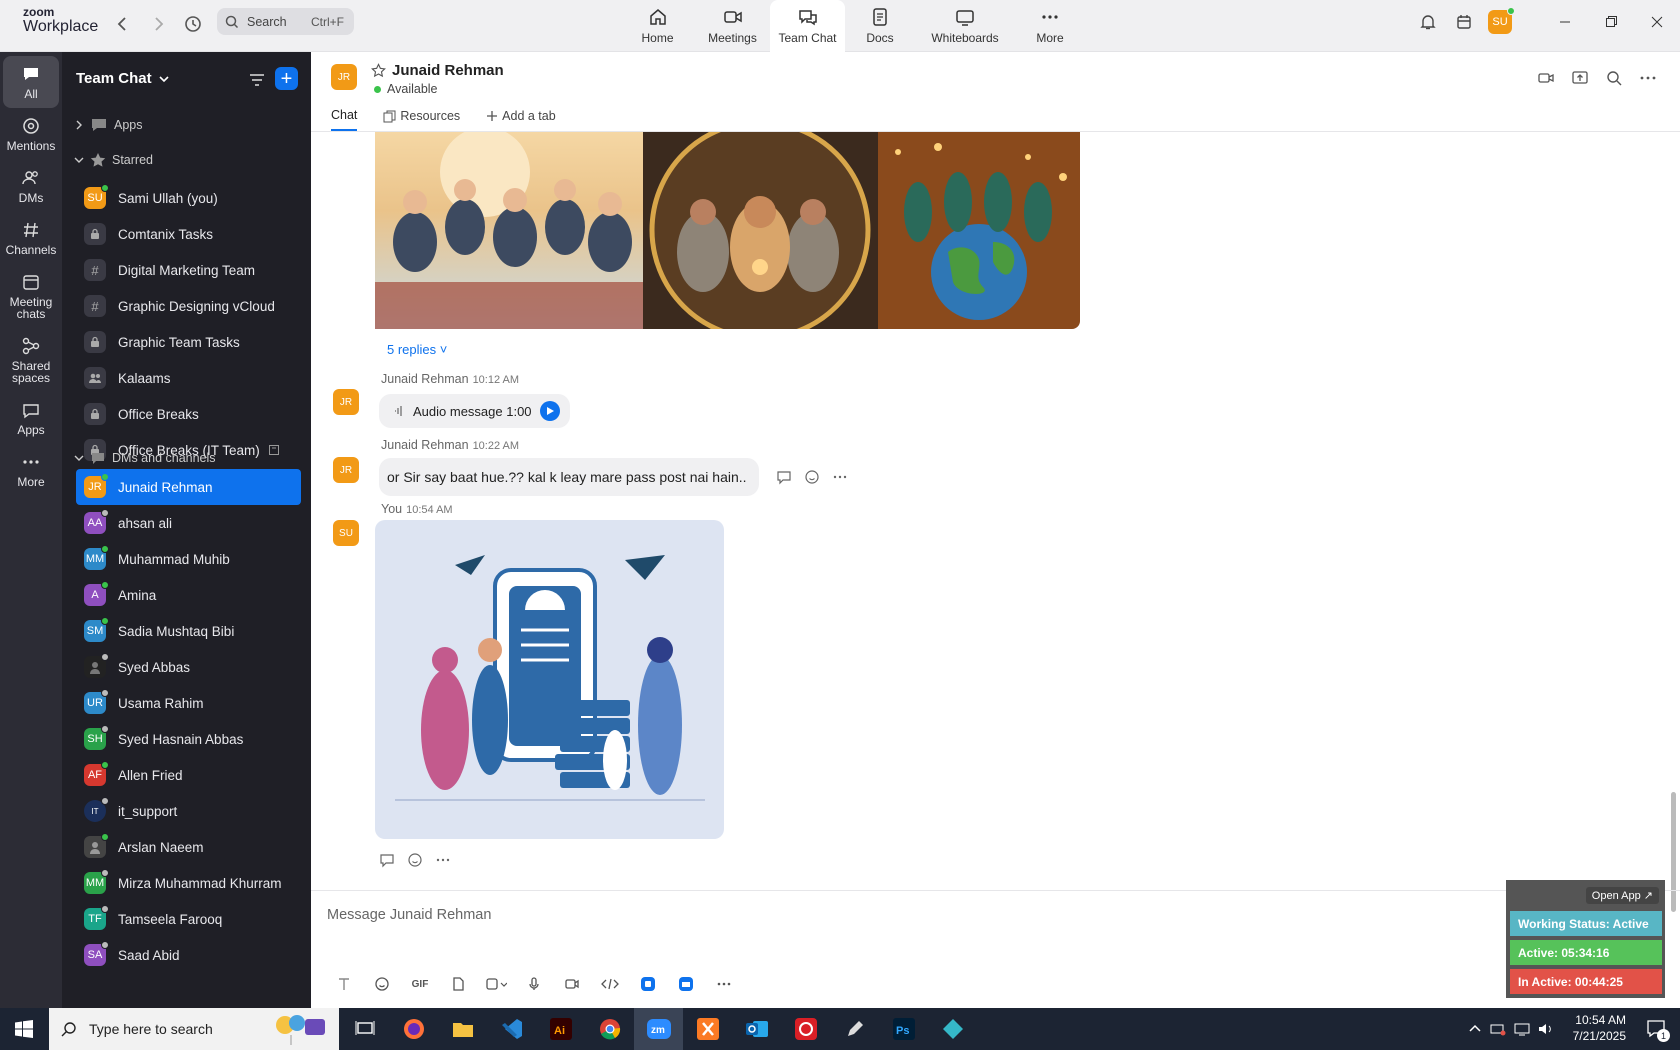 This screenshot has width=1680, height=1050. Describe the element at coordinates (549, 411) in the screenshot. I see `play-icon` at that location.